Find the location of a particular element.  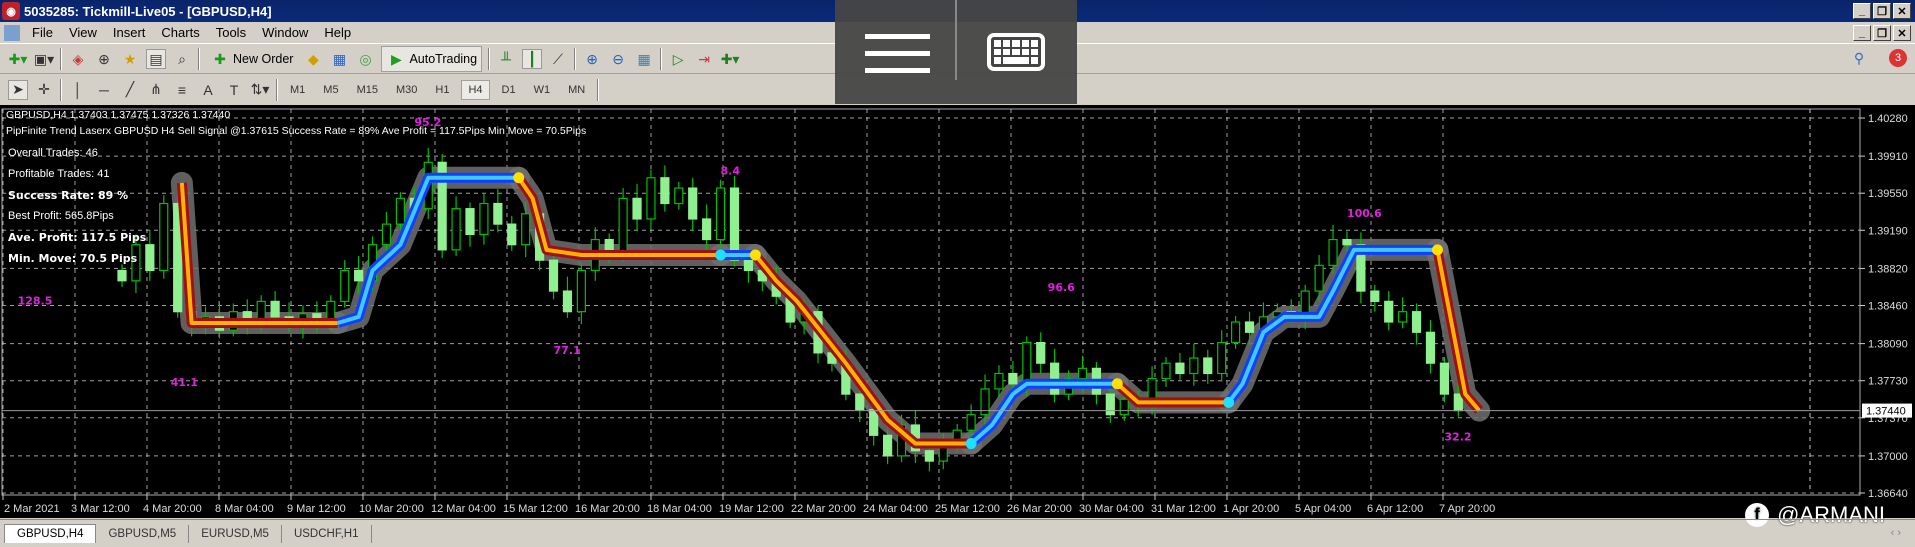

menu-file: File is located at coordinates (42, 32).